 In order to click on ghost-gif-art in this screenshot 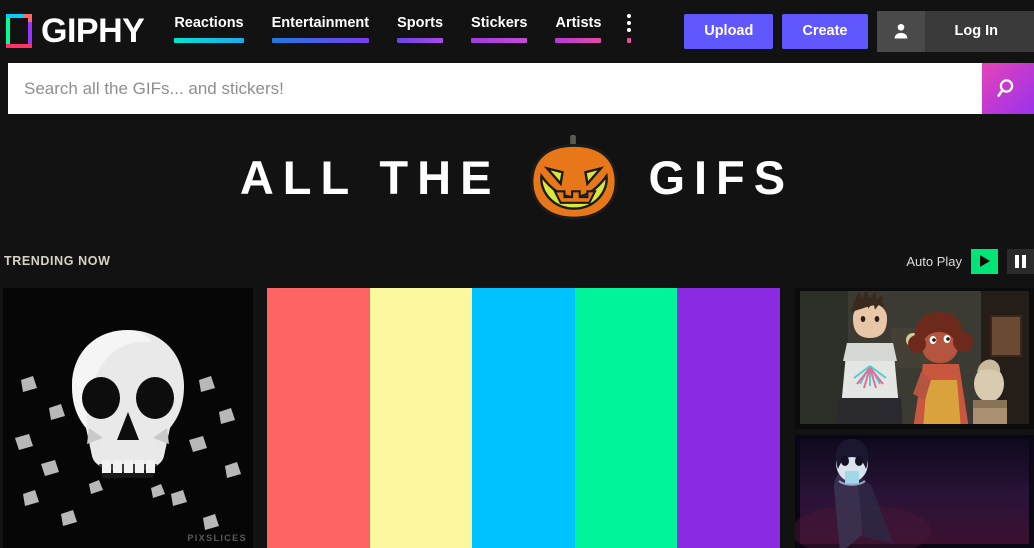, I will do `click(914, 491)`.